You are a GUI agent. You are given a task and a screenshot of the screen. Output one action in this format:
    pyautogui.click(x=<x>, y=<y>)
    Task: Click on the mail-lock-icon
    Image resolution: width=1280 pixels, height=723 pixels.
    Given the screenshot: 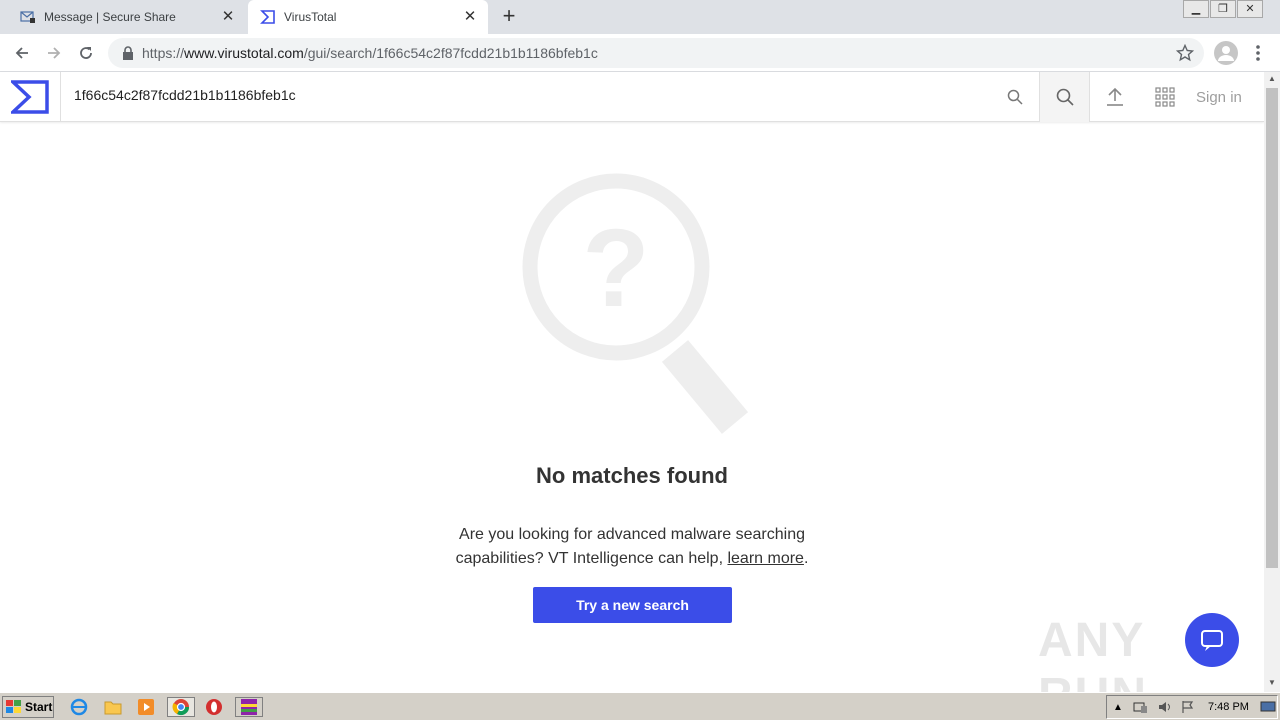 What is the action you would take?
    pyautogui.click(x=28, y=17)
    